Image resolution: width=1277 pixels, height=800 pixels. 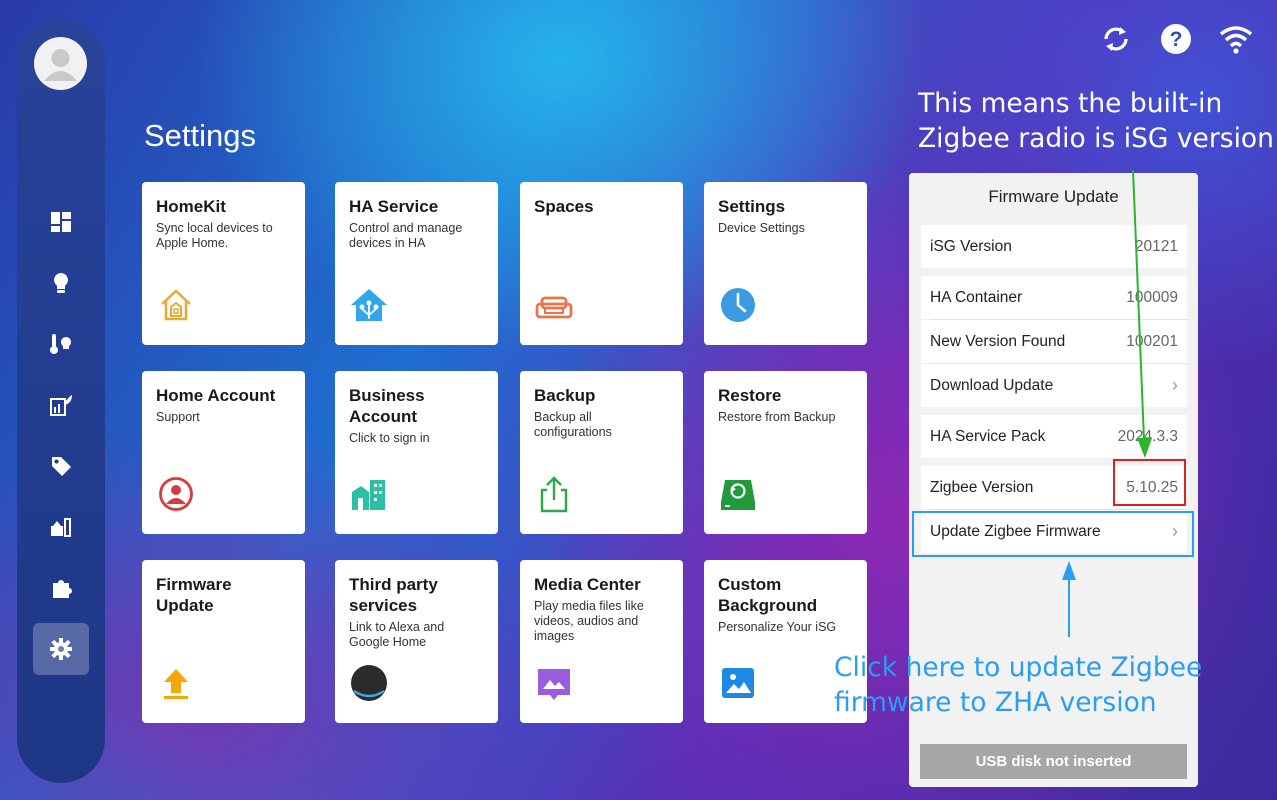 I want to click on green-arrow-line, so click(x=1138, y=305).